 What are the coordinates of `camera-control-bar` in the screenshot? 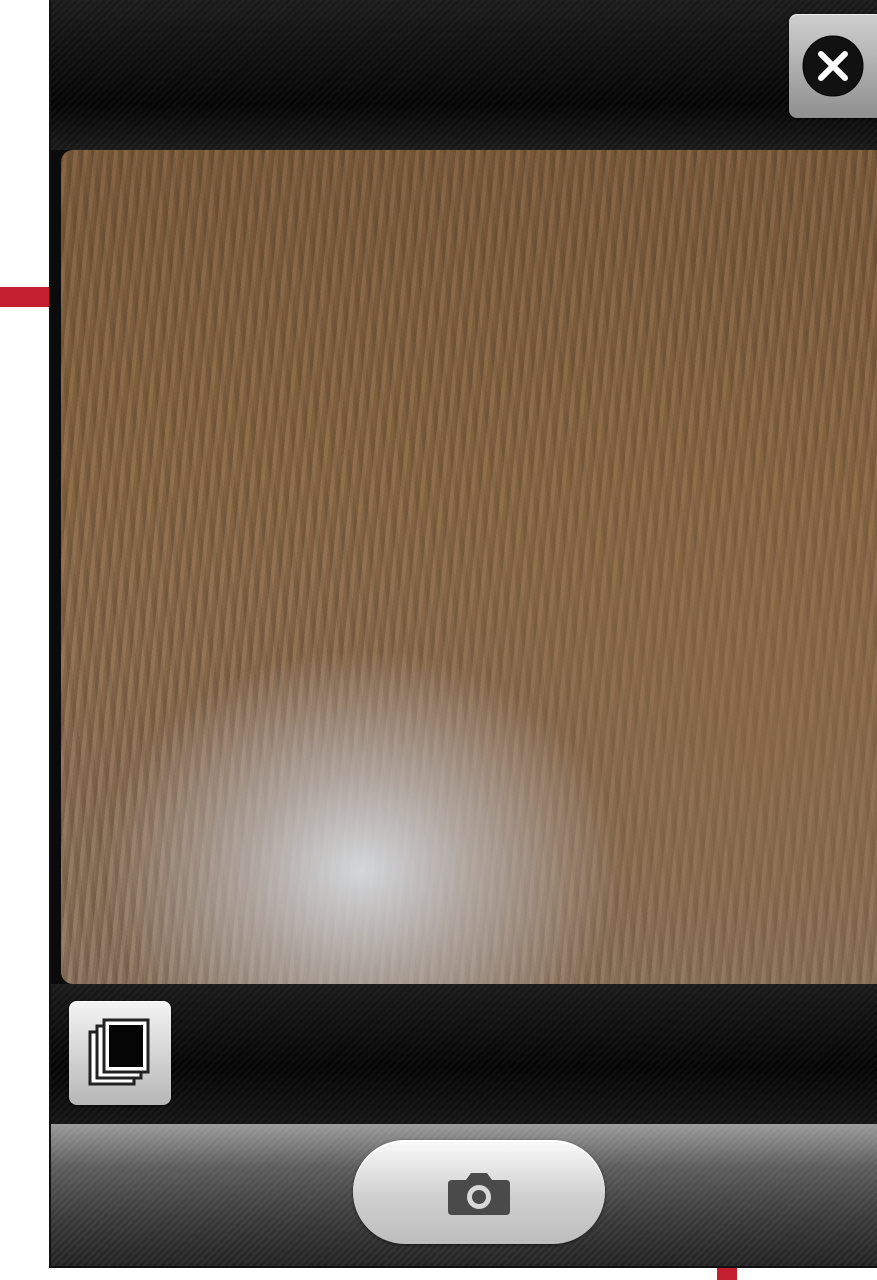 It's located at (464, 1195).